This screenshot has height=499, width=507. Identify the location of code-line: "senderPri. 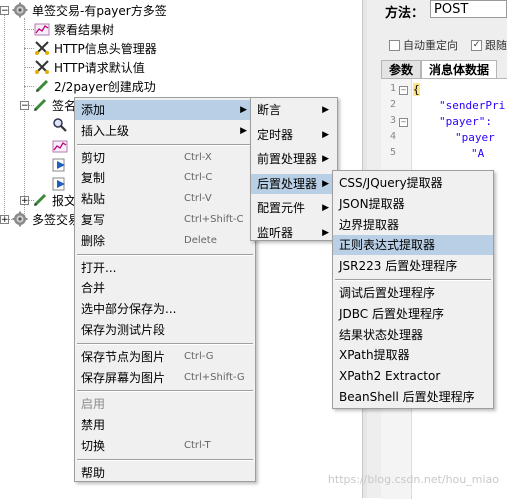
(472, 105).